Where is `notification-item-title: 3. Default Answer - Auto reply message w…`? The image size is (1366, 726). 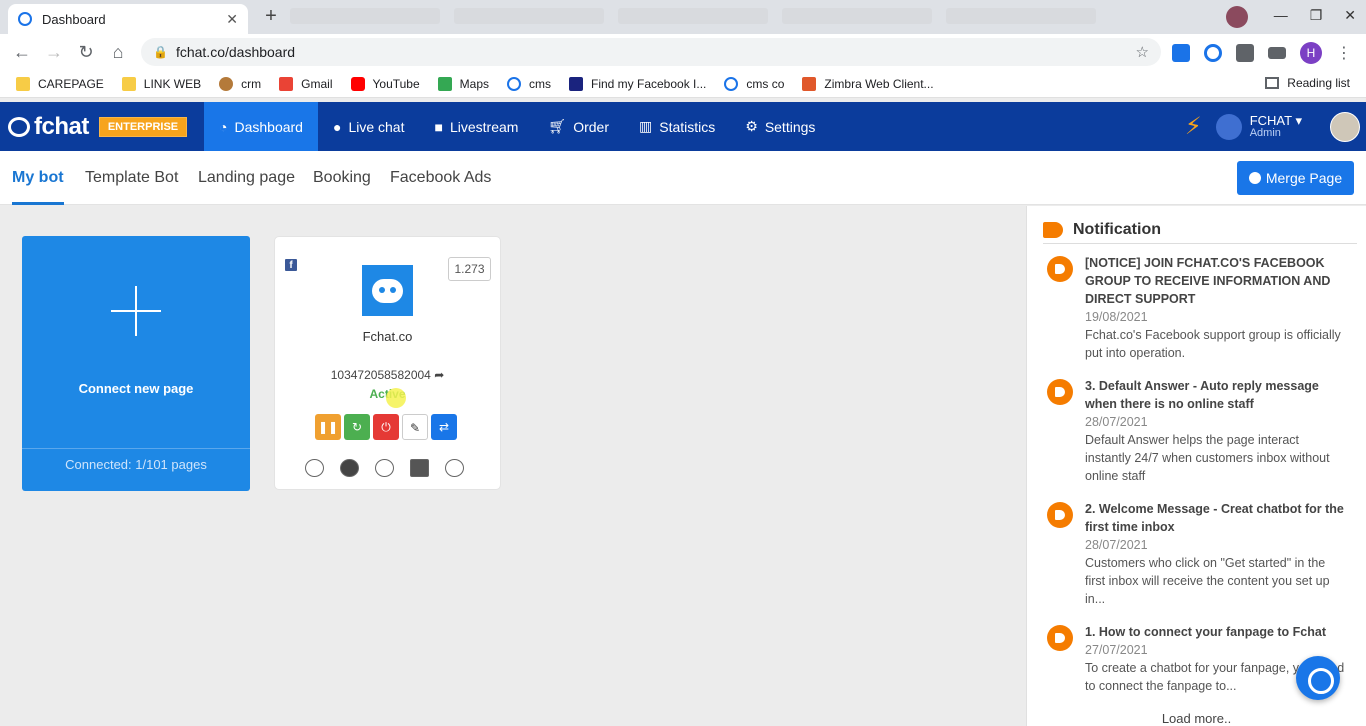 notification-item-title: 3. Default Answer - Auto reply message w… is located at coordinates (1202, 395).